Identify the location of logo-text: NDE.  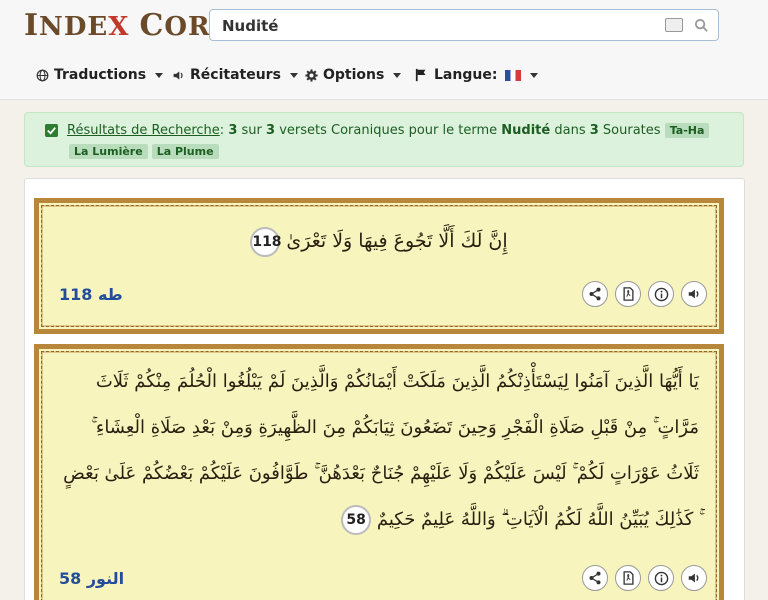
(74, 27).